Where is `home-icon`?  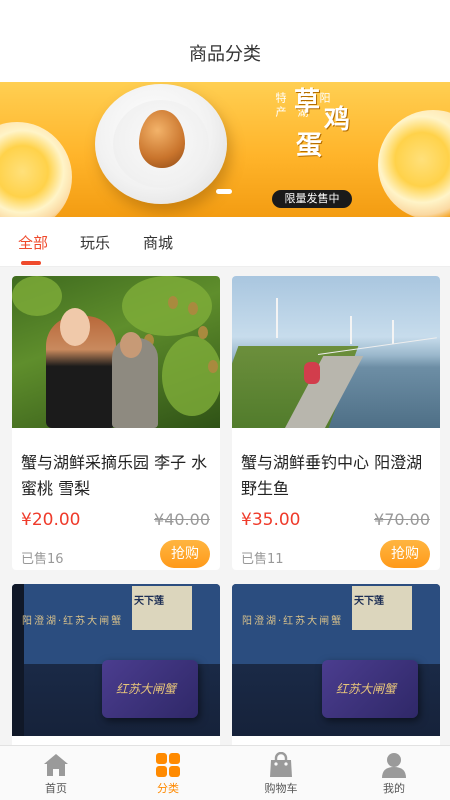
home-icon is located at coordinates (56, 765).